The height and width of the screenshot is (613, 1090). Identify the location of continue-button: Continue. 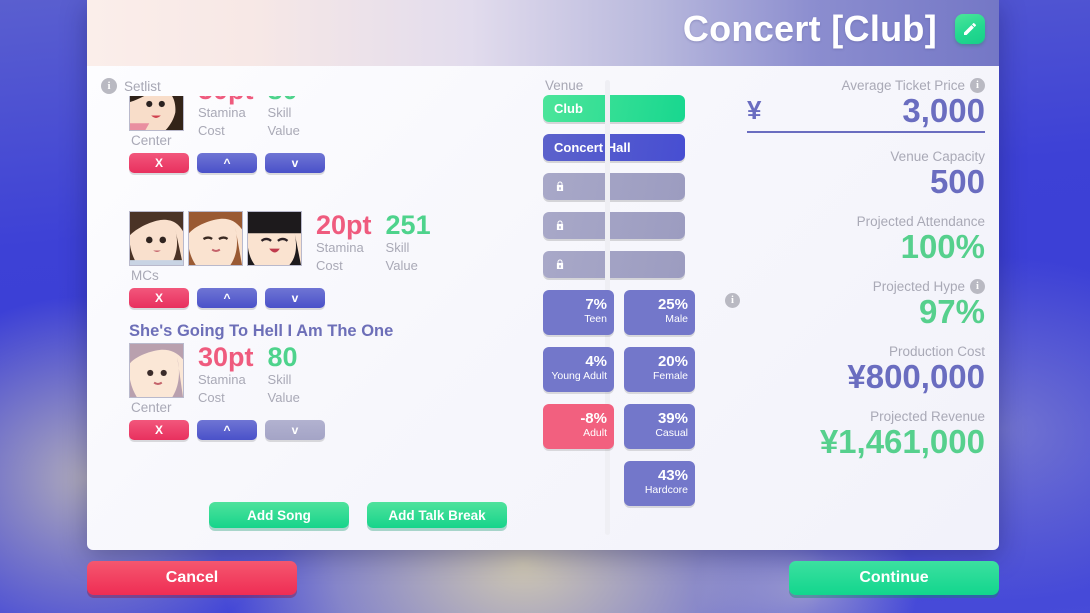
(894, 578).